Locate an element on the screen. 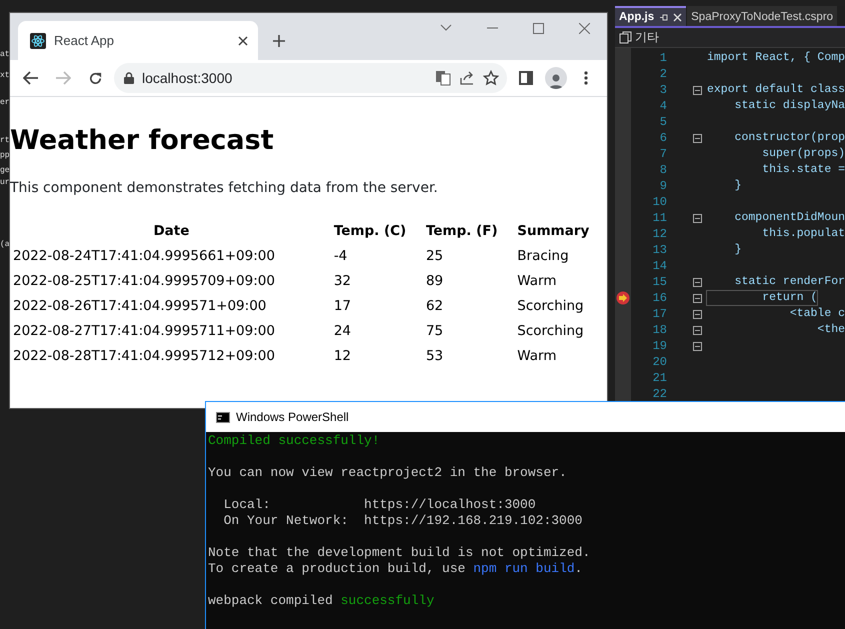 This screenshot has width=845, height=629. share-icon is located at coordinates (467, 78).